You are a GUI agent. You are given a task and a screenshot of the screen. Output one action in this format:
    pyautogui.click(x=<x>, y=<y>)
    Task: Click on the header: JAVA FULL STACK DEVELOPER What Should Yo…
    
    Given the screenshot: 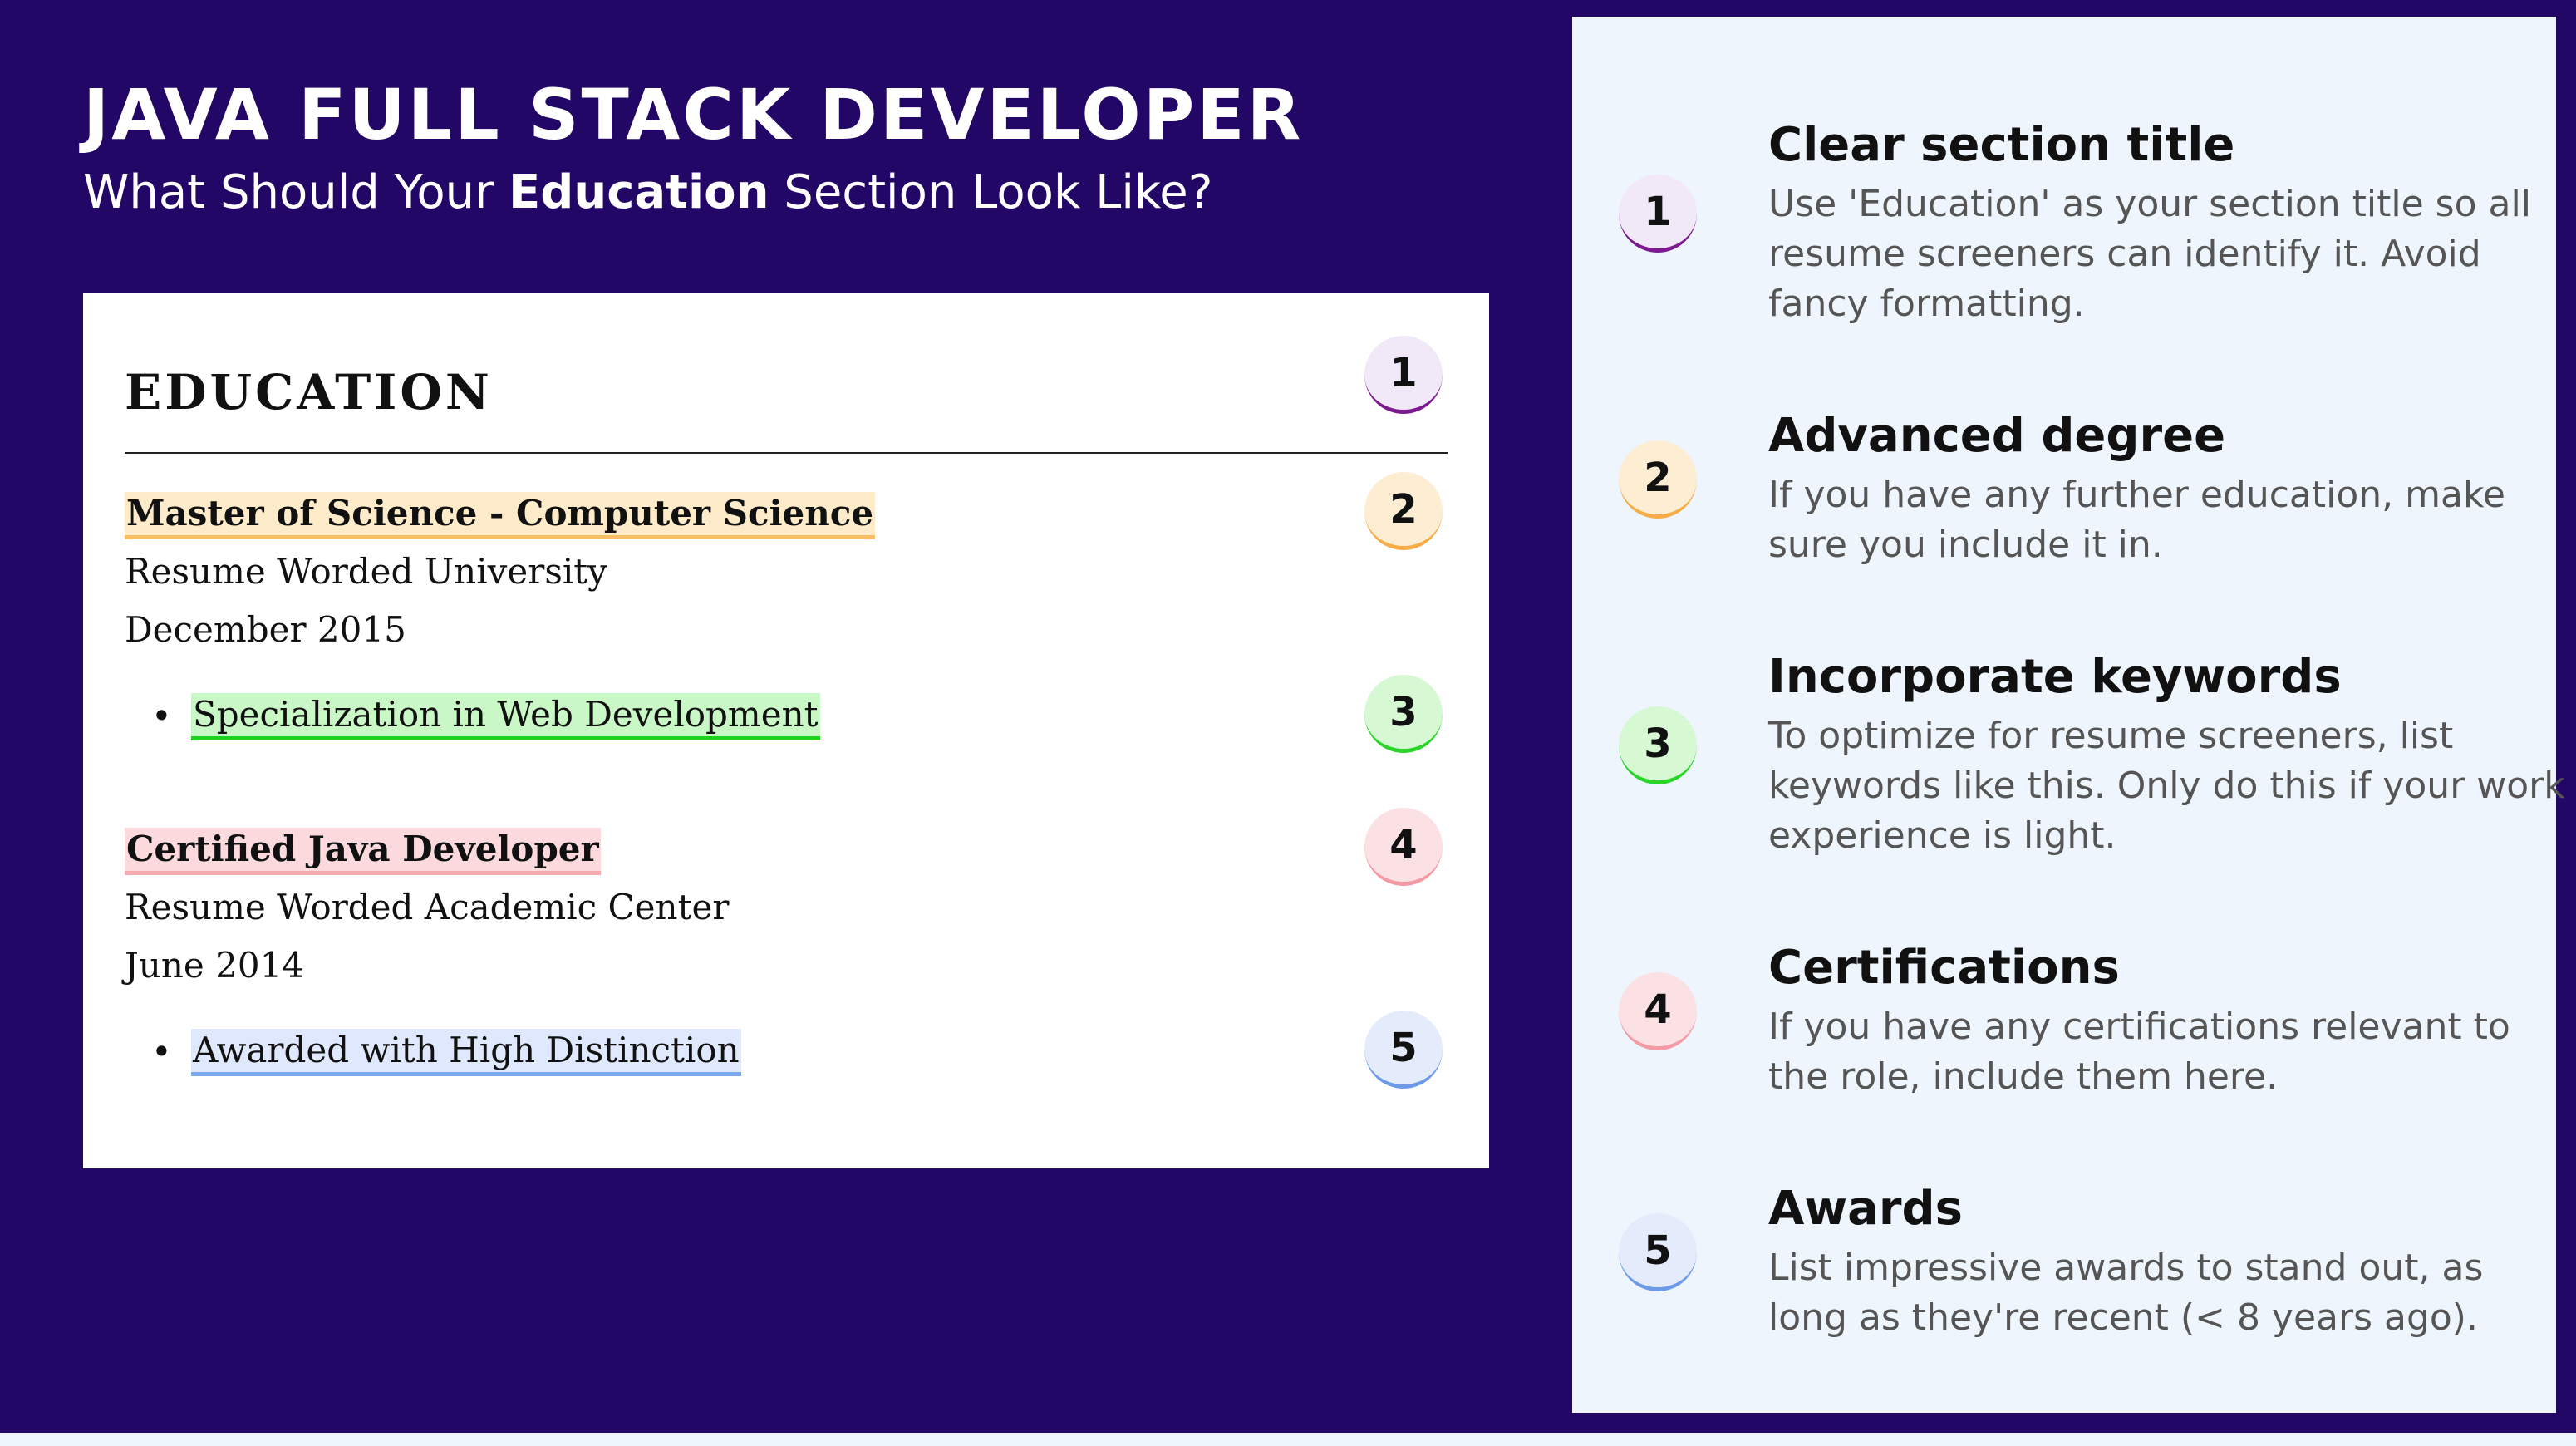 What is the action you would take?
    pyautogui.click(x=797, y=149)
    